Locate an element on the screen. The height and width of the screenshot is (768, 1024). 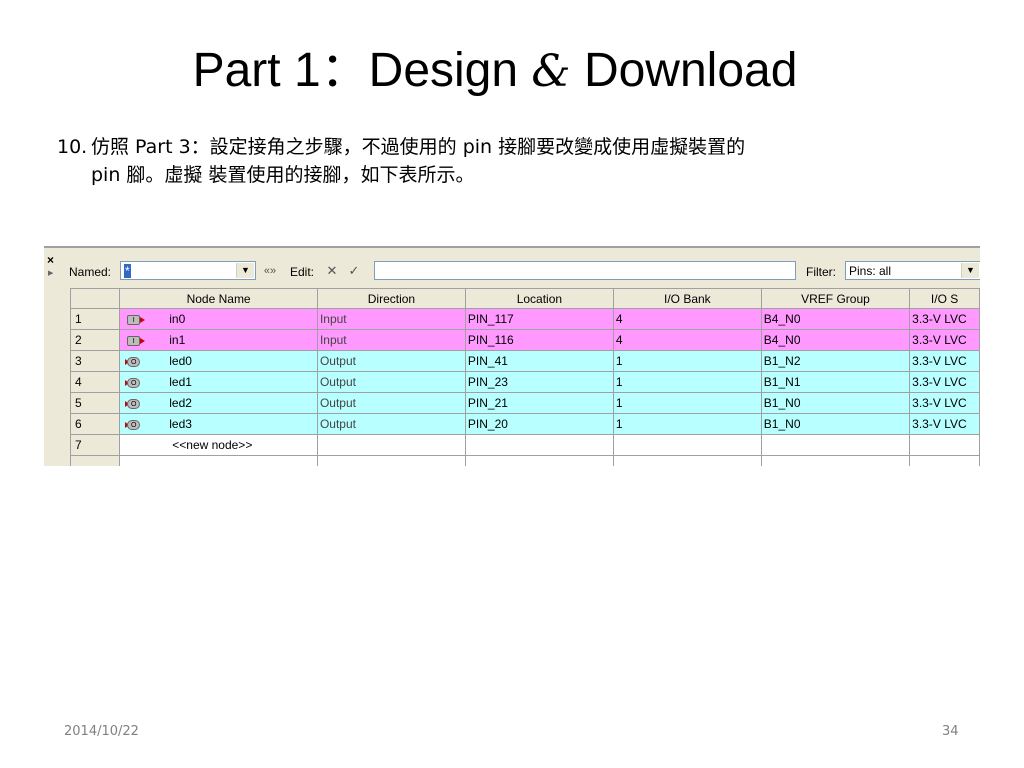
column-header: Location is located at coordinates (539, 298).